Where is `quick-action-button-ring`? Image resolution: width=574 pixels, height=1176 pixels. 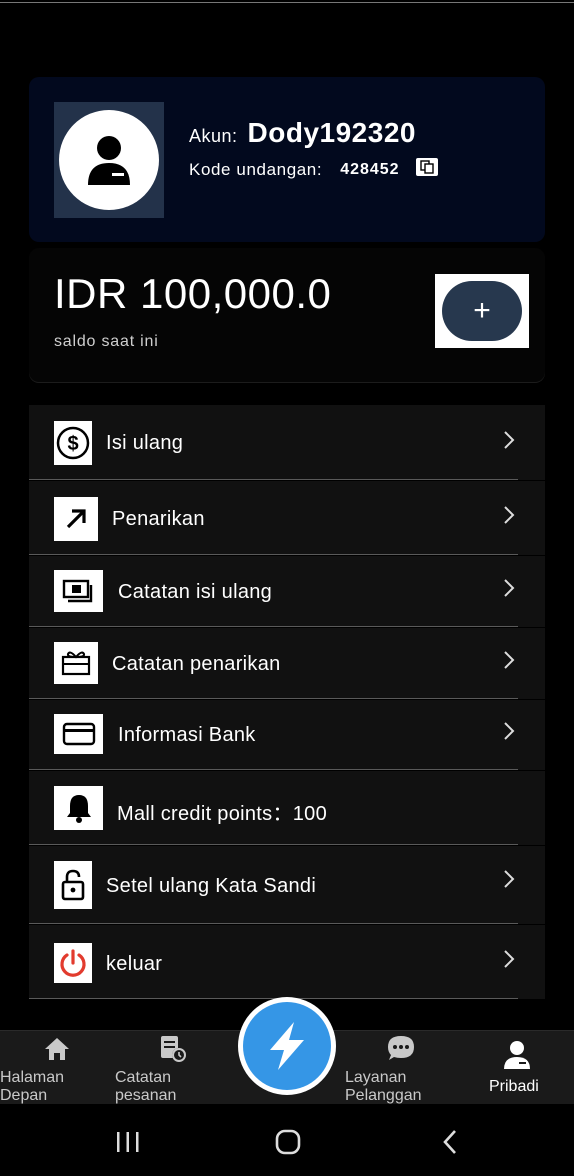 quick-action-button-ring is located at coordinates (287, 1046).